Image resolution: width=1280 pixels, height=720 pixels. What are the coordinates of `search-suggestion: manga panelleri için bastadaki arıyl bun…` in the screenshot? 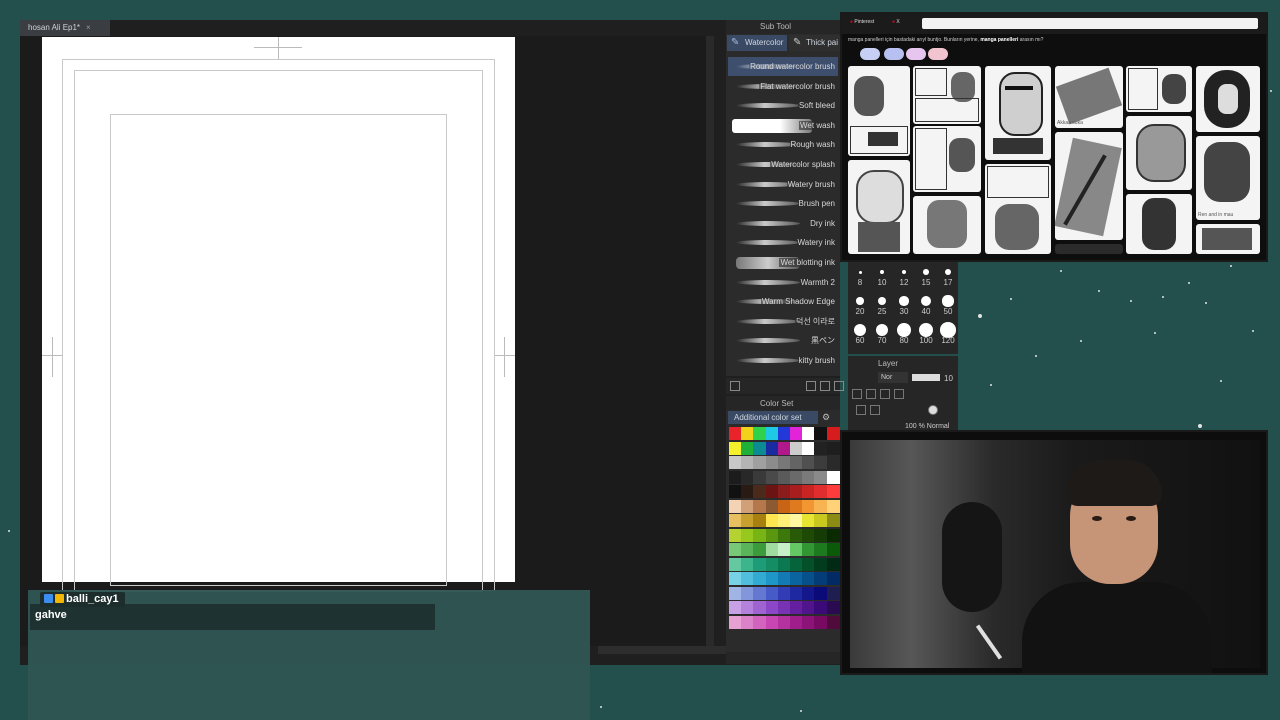 It's located at (945, 40).